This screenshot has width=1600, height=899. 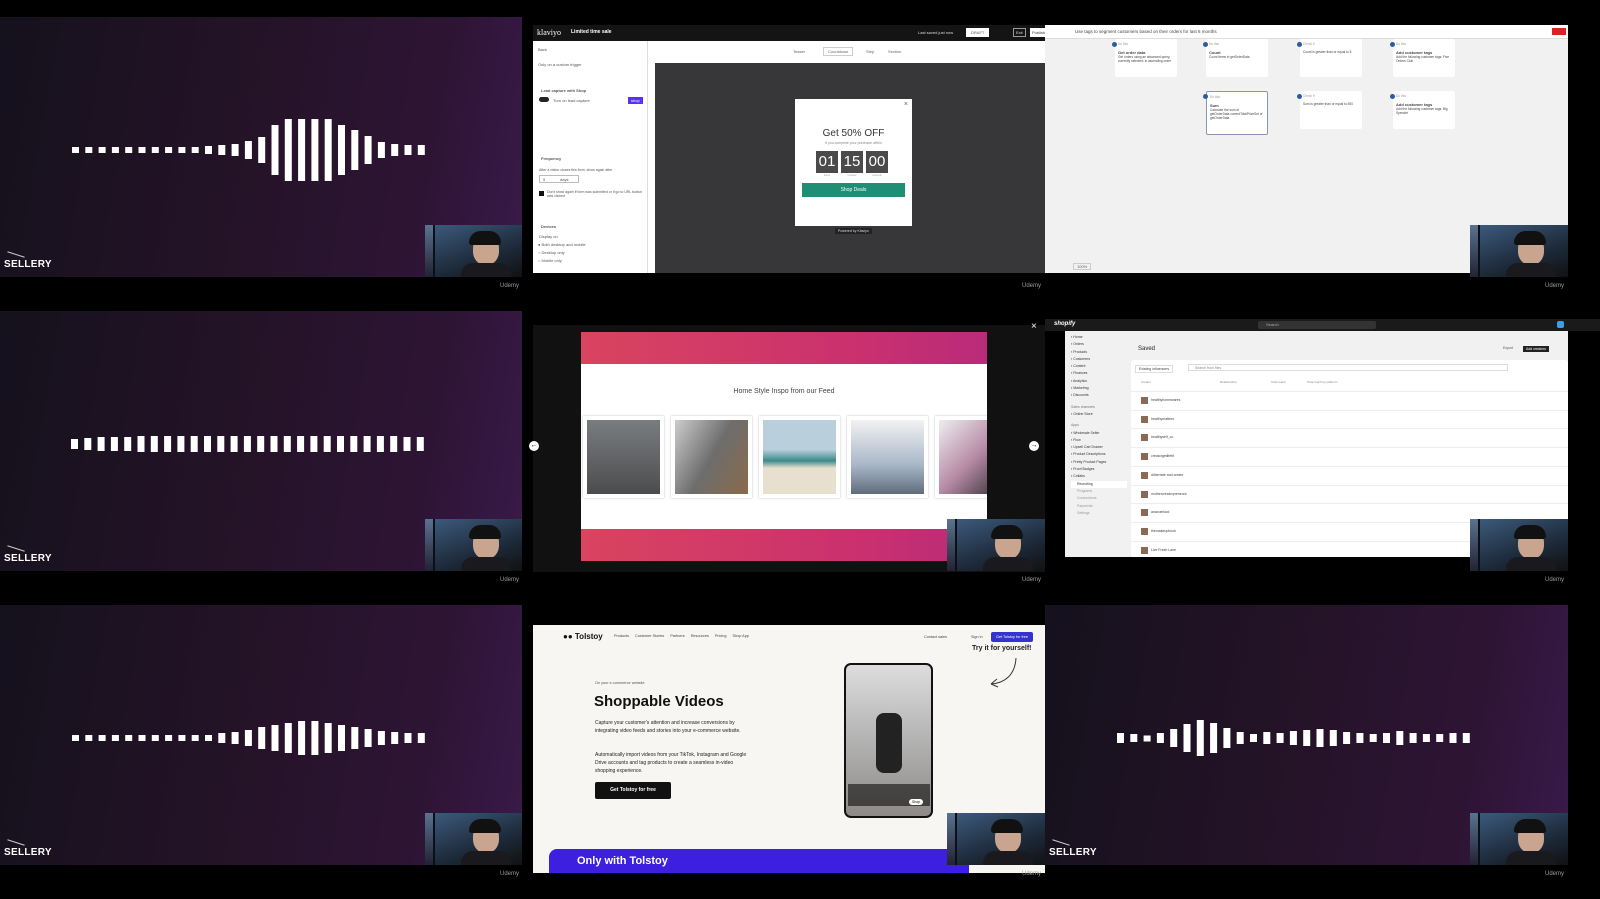 What do you see at coordinates (1508, 348) in the screenshot?
I see `export-button: Export` at bounding box center [1508, 348].